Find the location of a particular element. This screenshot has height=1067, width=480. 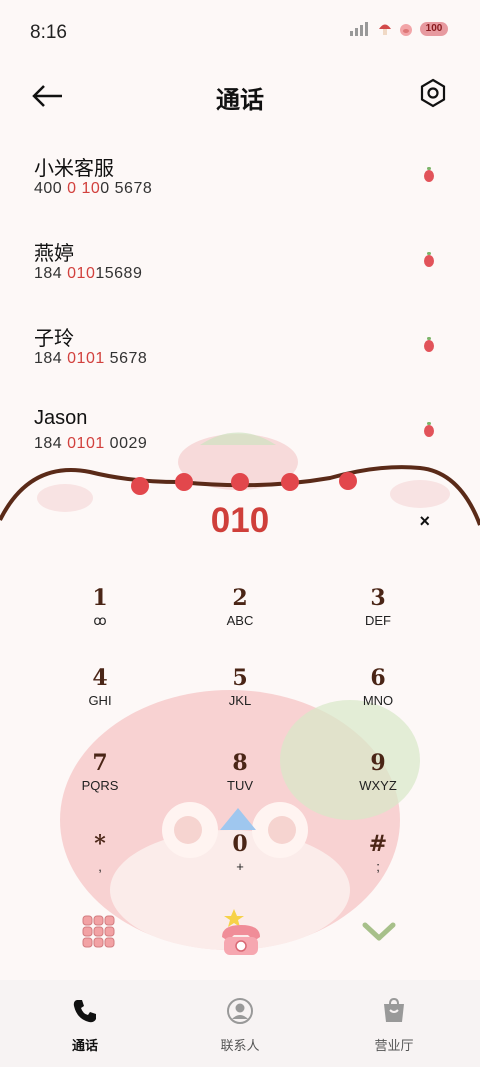

key-2: 2 ABC is located at coordinates (240, 620).